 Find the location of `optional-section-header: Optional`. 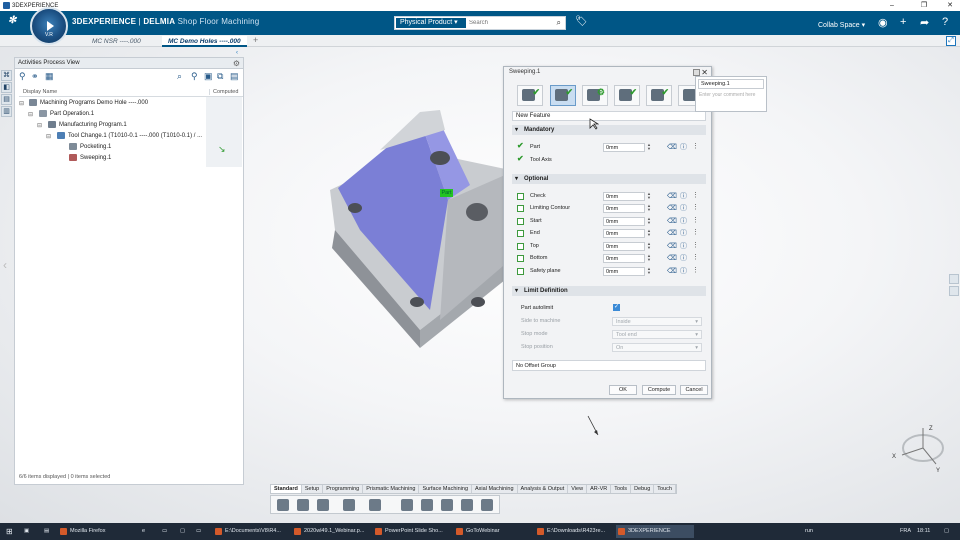

optional-section-header: Optional is located at coordinates (609, 179).